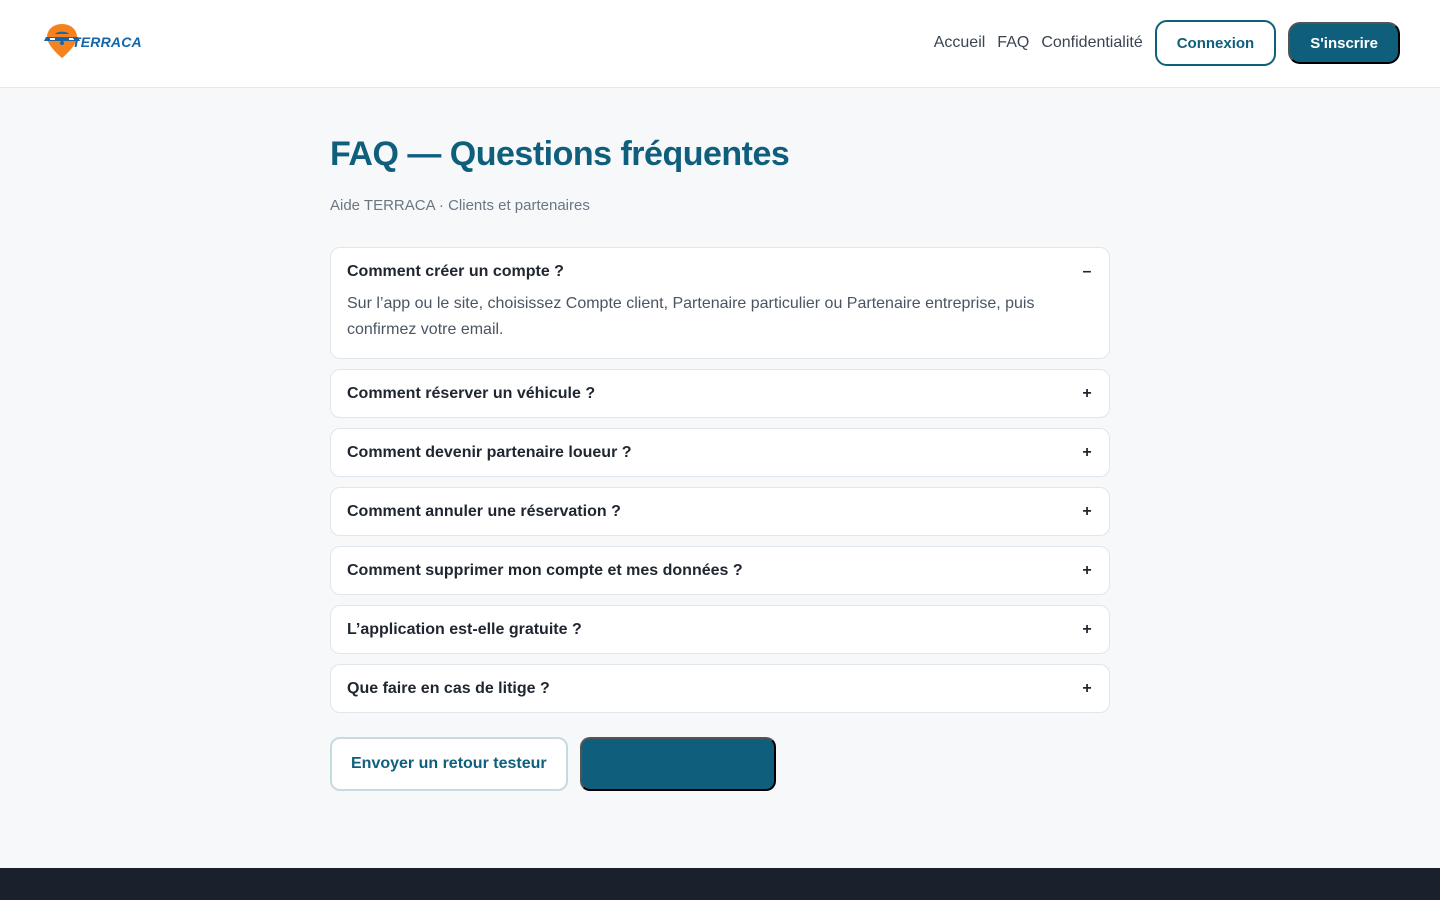  I want to click on faq-question-toggle: Comment réserver un véhicule ? +, so click(720, 393).